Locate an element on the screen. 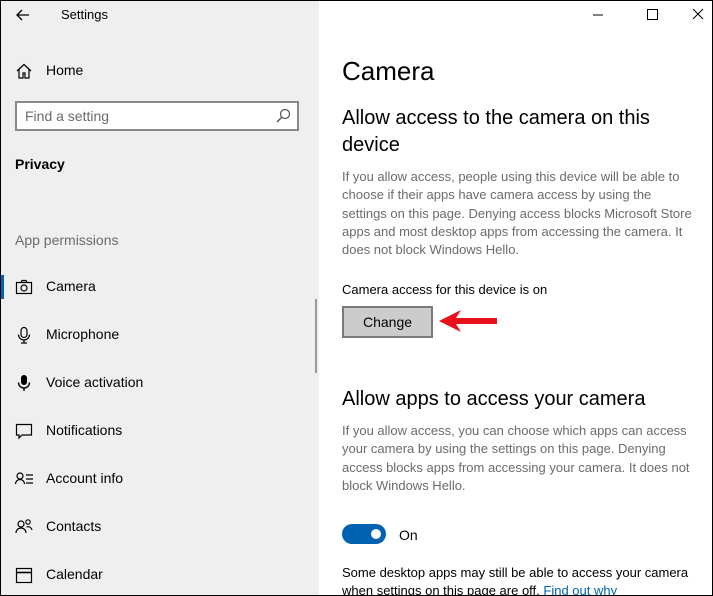 The height and width of the screenshot is (596, 713). calendar-icon is located at coordinates (24, 575).